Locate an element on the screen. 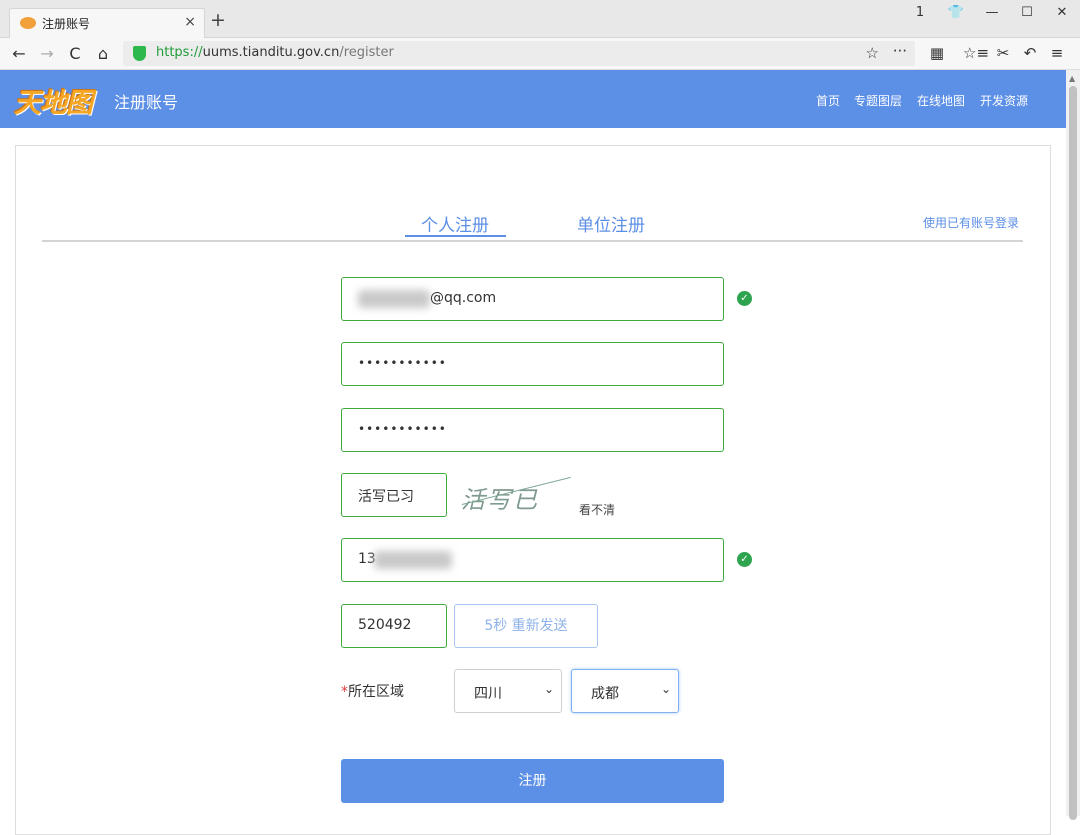 The width and height of the screenshot is (1080, 835). phone-redacted is located at coordinates (413, 560).